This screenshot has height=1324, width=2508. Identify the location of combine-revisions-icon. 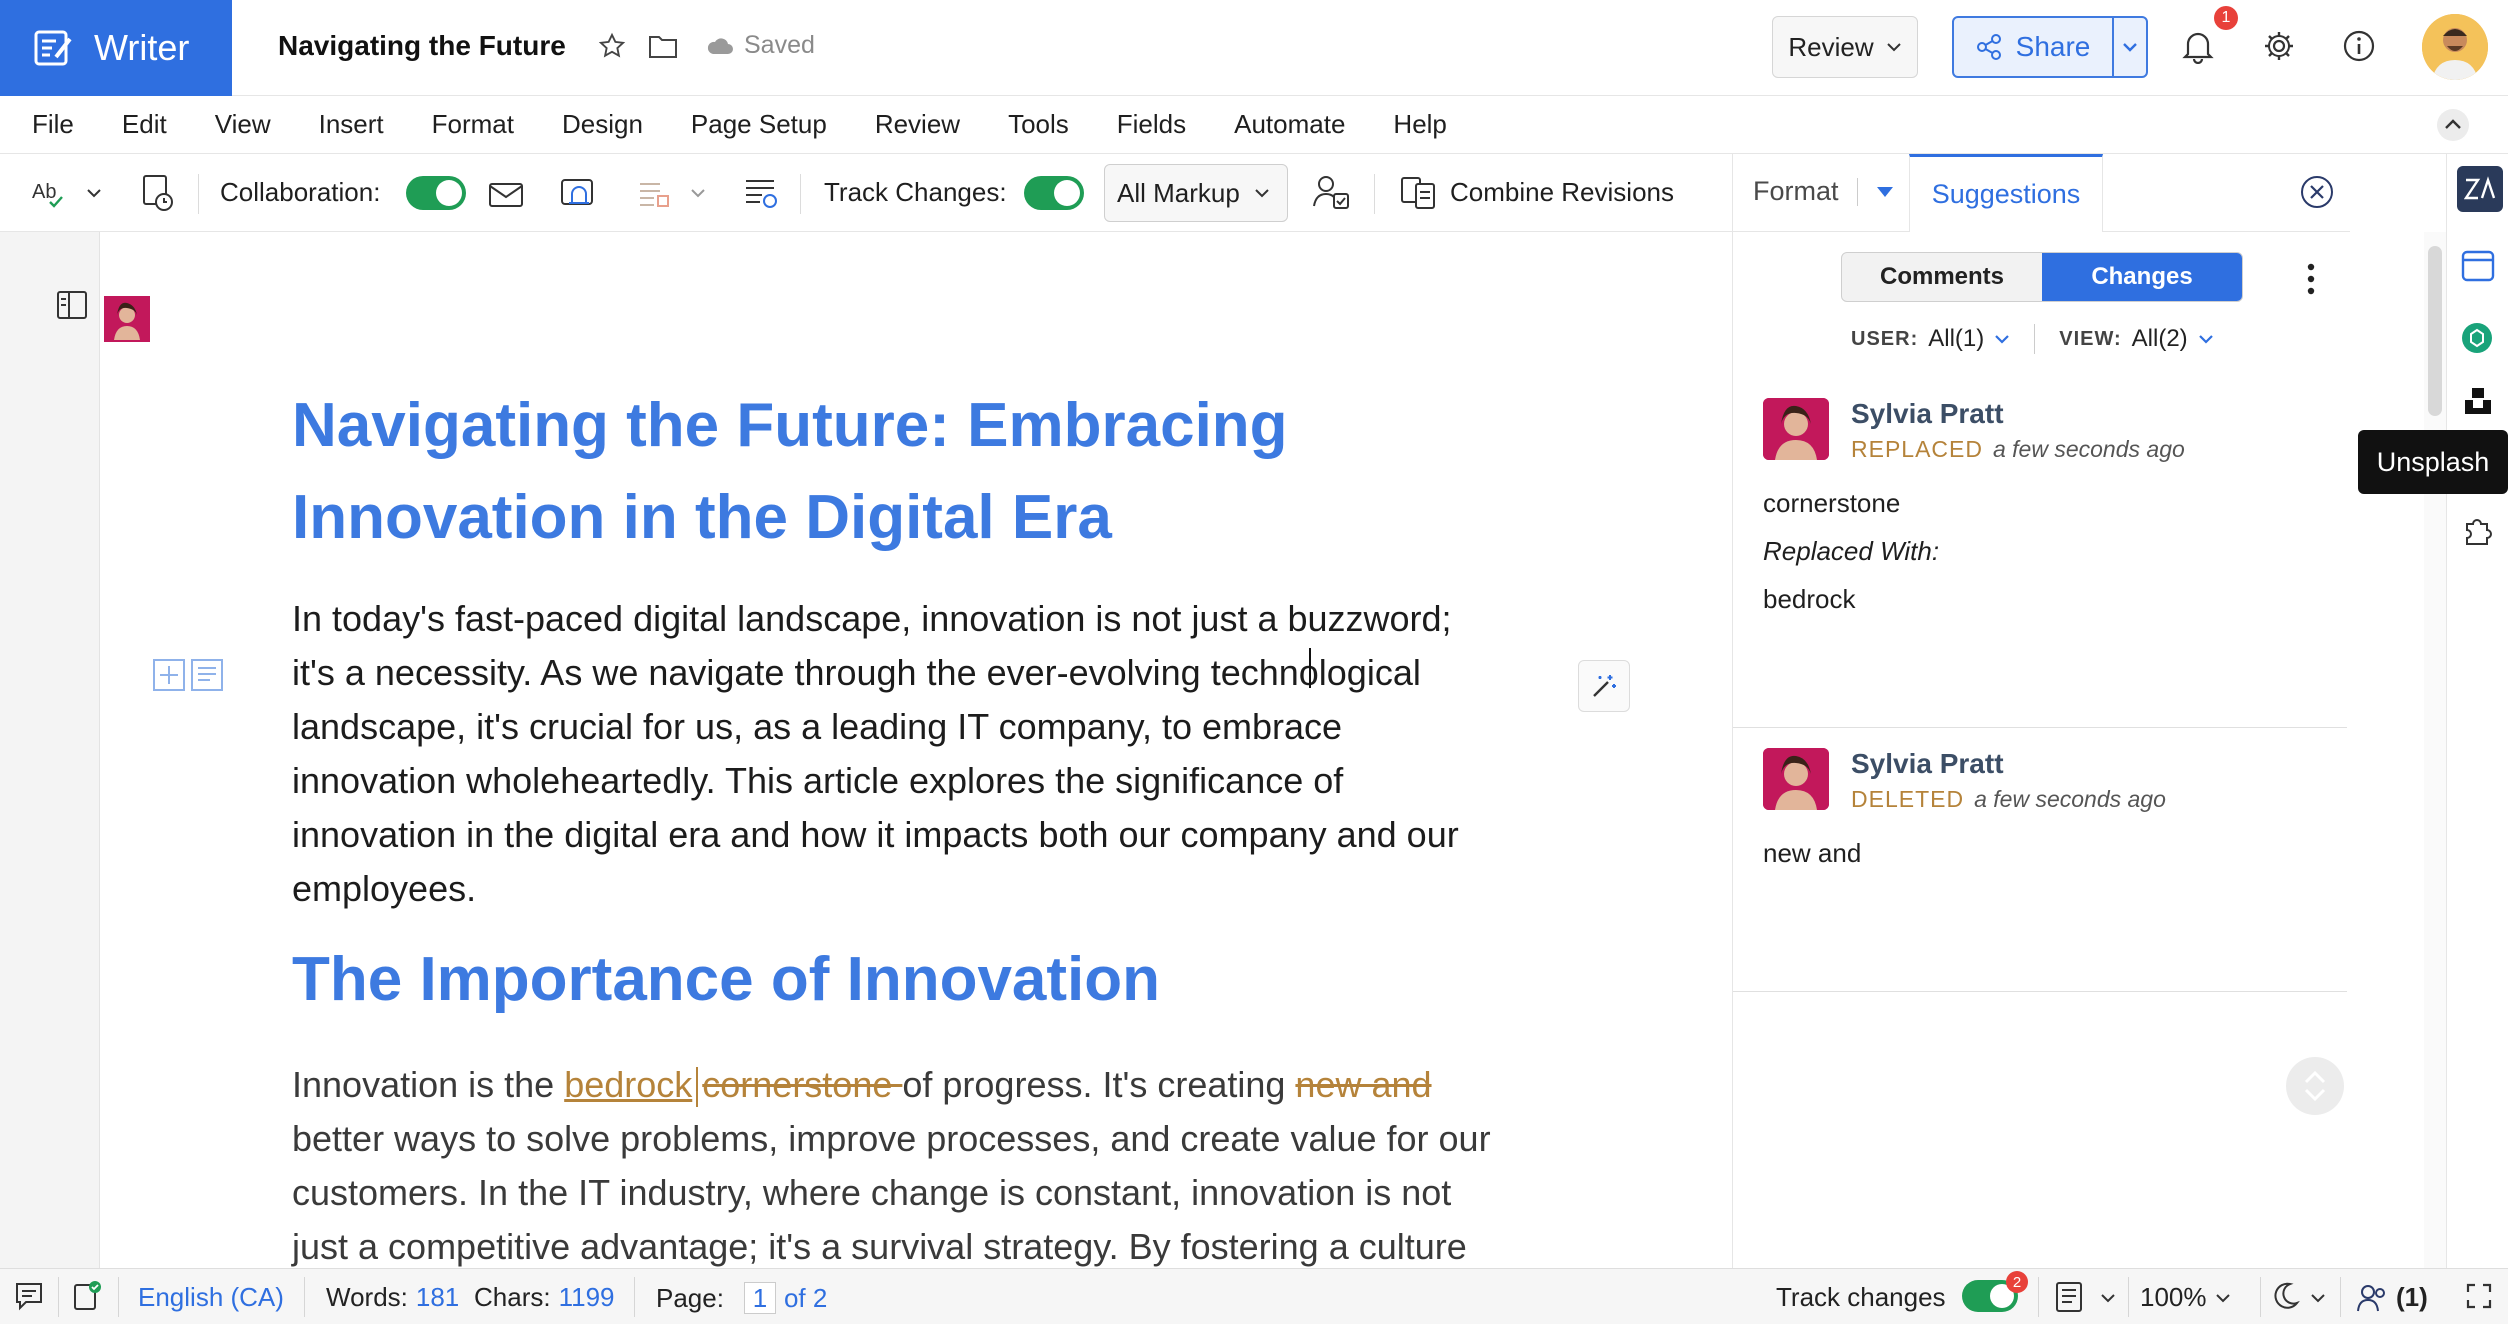
(1419, 193).